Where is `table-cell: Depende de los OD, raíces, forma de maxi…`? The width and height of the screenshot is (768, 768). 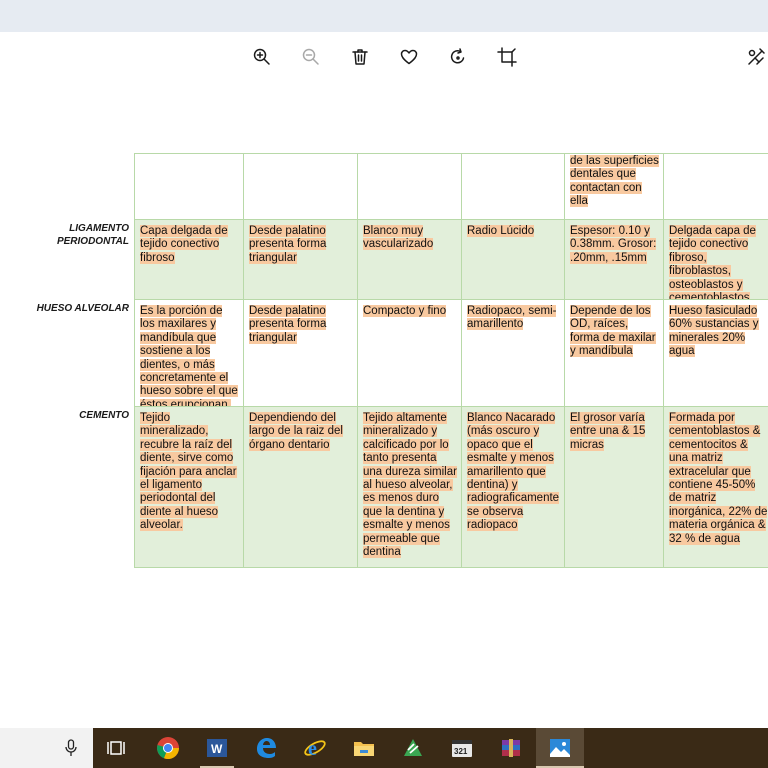
table-cell: Depende de los OD, raíces, forma de maxi… is located at coordinates (614, 353).